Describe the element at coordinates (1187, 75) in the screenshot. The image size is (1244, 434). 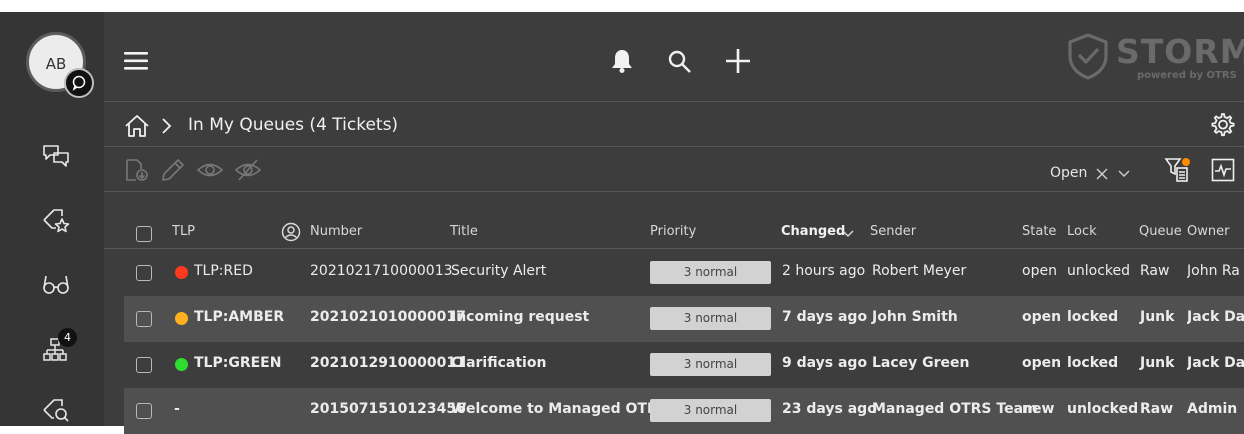
I see `brand-tagline: powered by OTRS` at that location.